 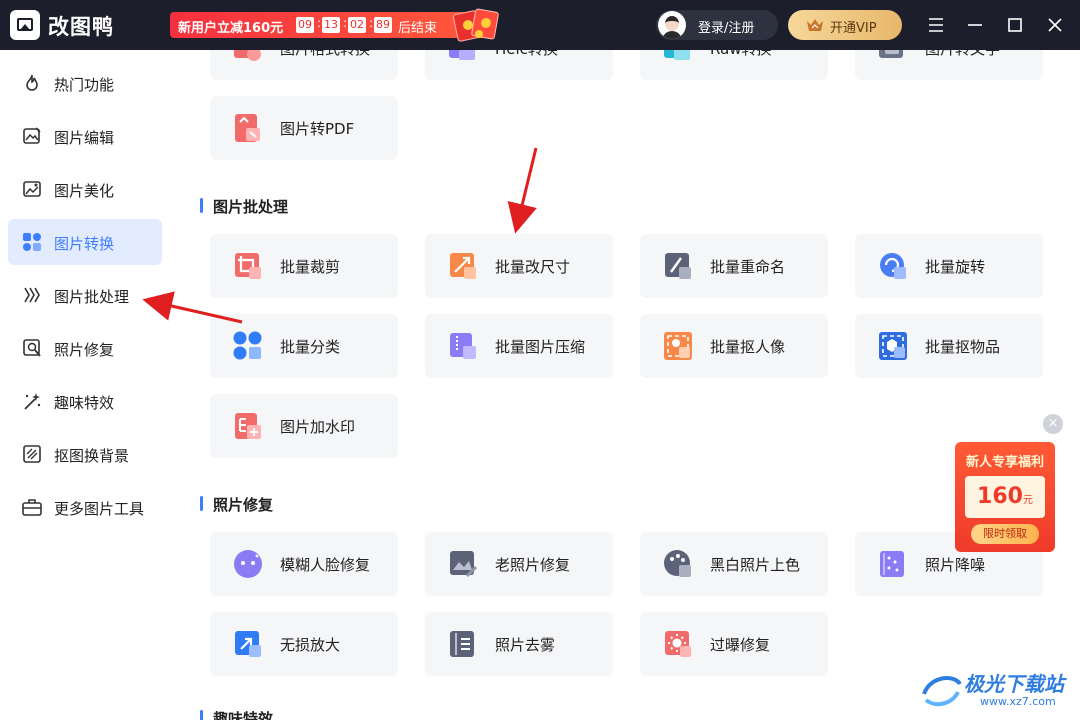 I want to click on face-repair-icon, so click(x=248, y=564).